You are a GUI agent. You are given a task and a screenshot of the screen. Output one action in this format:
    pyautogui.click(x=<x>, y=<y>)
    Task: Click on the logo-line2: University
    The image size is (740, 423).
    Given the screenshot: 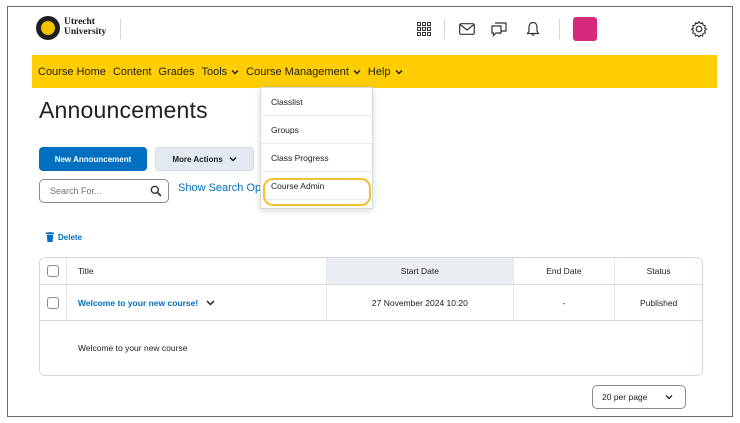 What is the action you would take?
    pyautogui.click(x=85, y=32)
    